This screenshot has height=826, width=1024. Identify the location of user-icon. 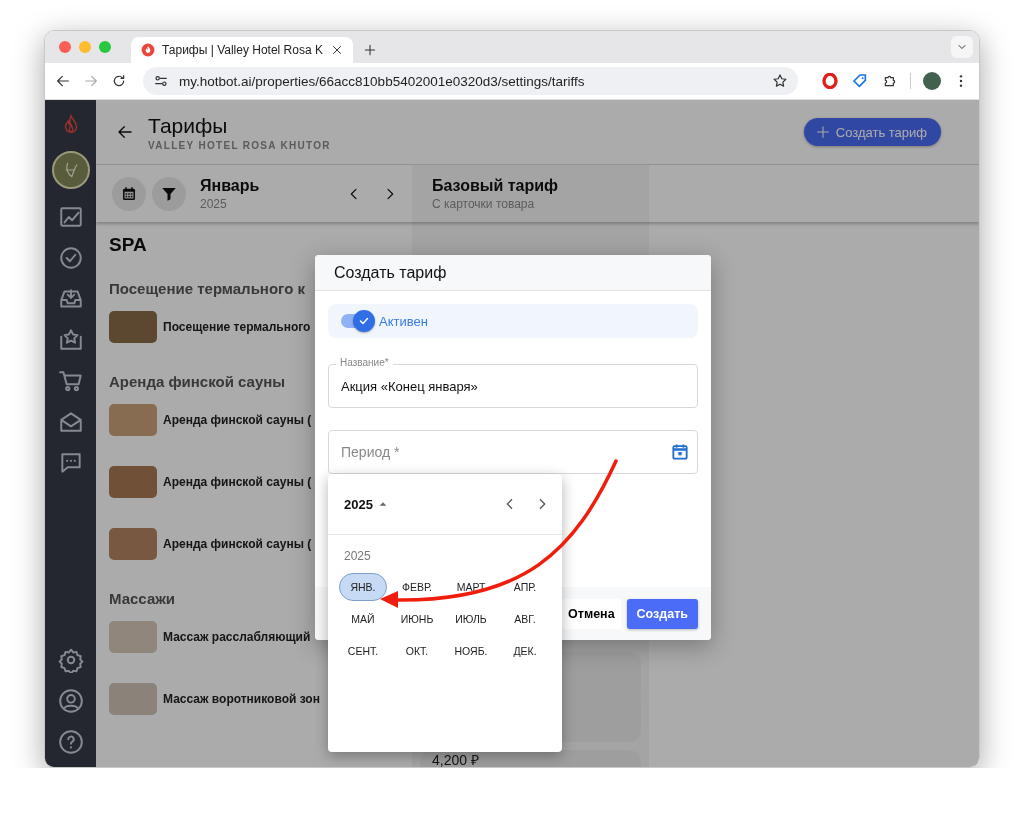
(70, 701).